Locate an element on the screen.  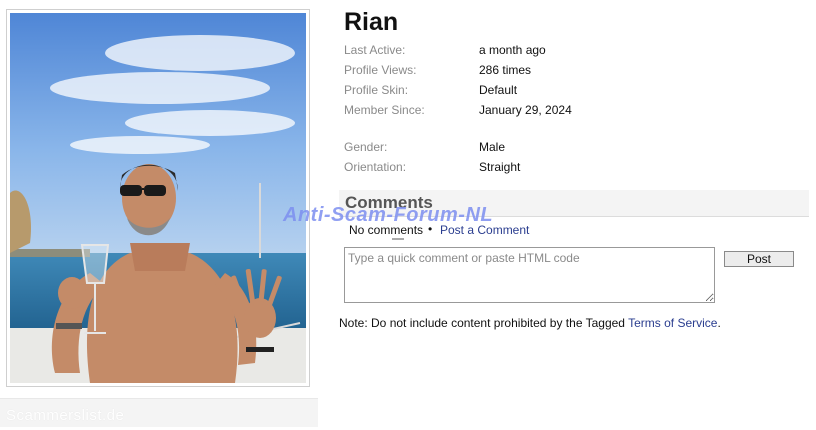
post-comment-link: Post a Comment is located at coordinates (484, 230).